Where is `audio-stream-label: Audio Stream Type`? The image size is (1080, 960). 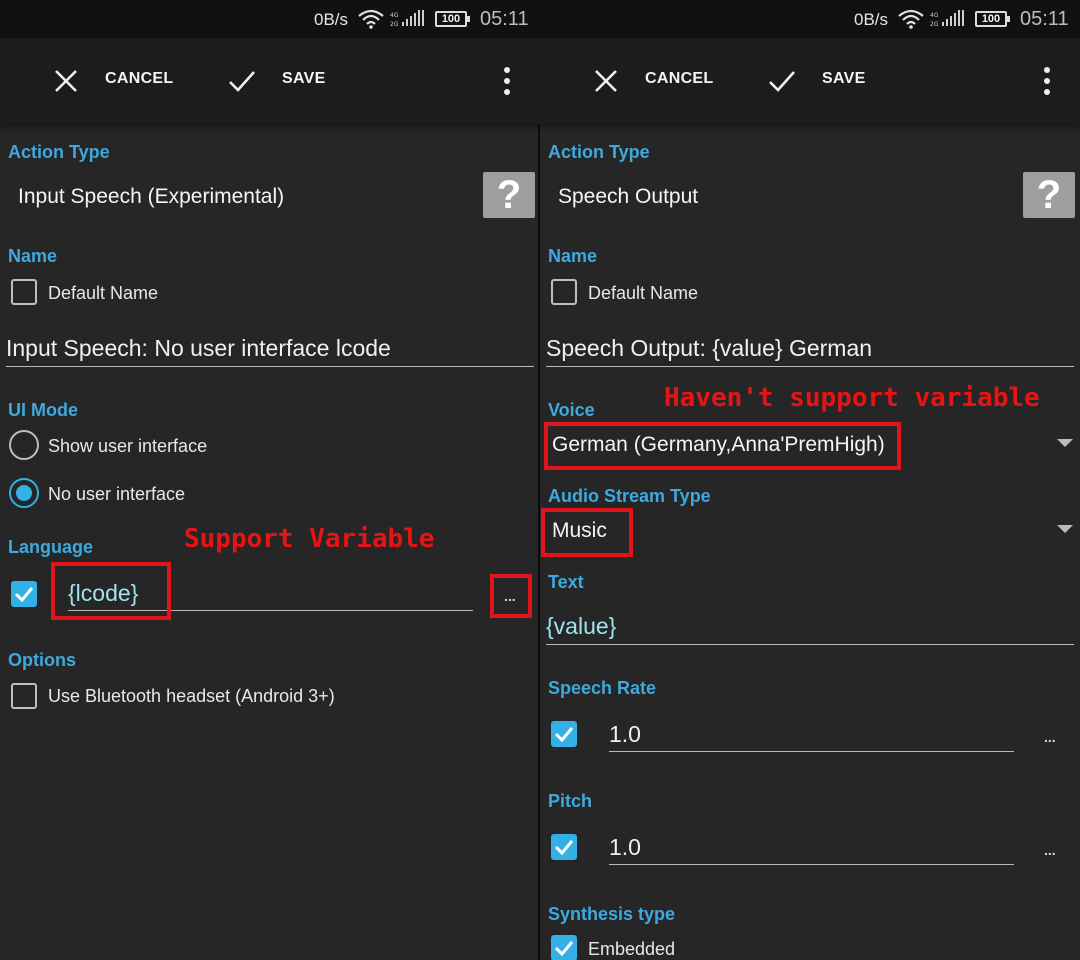 audio-stream-label: Audio Stream Type is located at coordinates (629, 496).